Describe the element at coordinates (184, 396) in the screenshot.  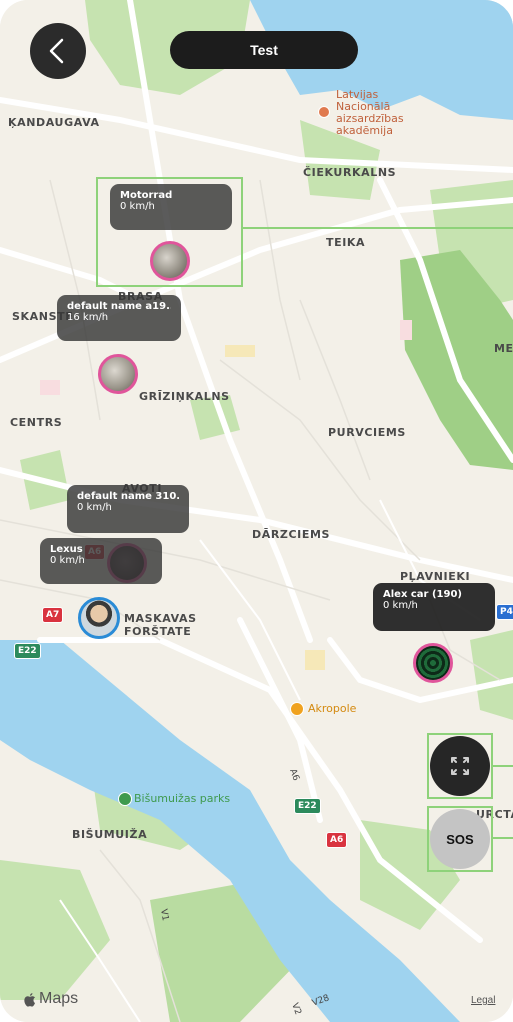
I see `district-label: GRĪZIŅKALNS` at that location.